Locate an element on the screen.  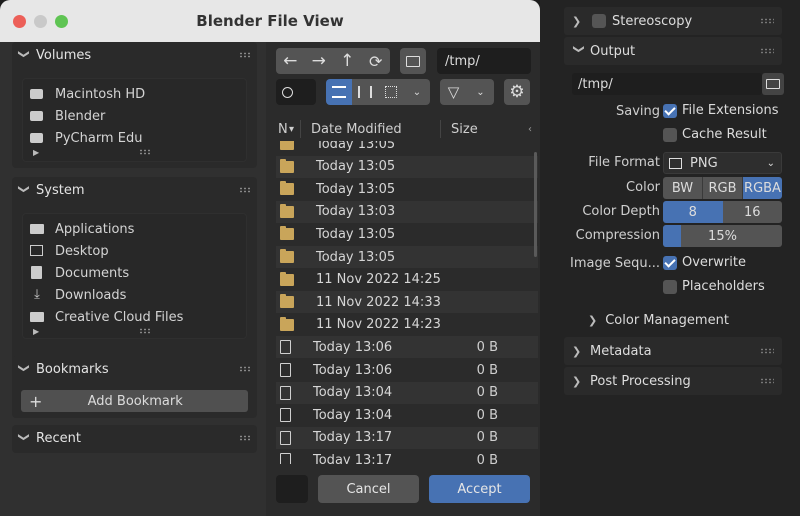
placeholders-toggle: Placeholders is located at coordinates (714, 286).